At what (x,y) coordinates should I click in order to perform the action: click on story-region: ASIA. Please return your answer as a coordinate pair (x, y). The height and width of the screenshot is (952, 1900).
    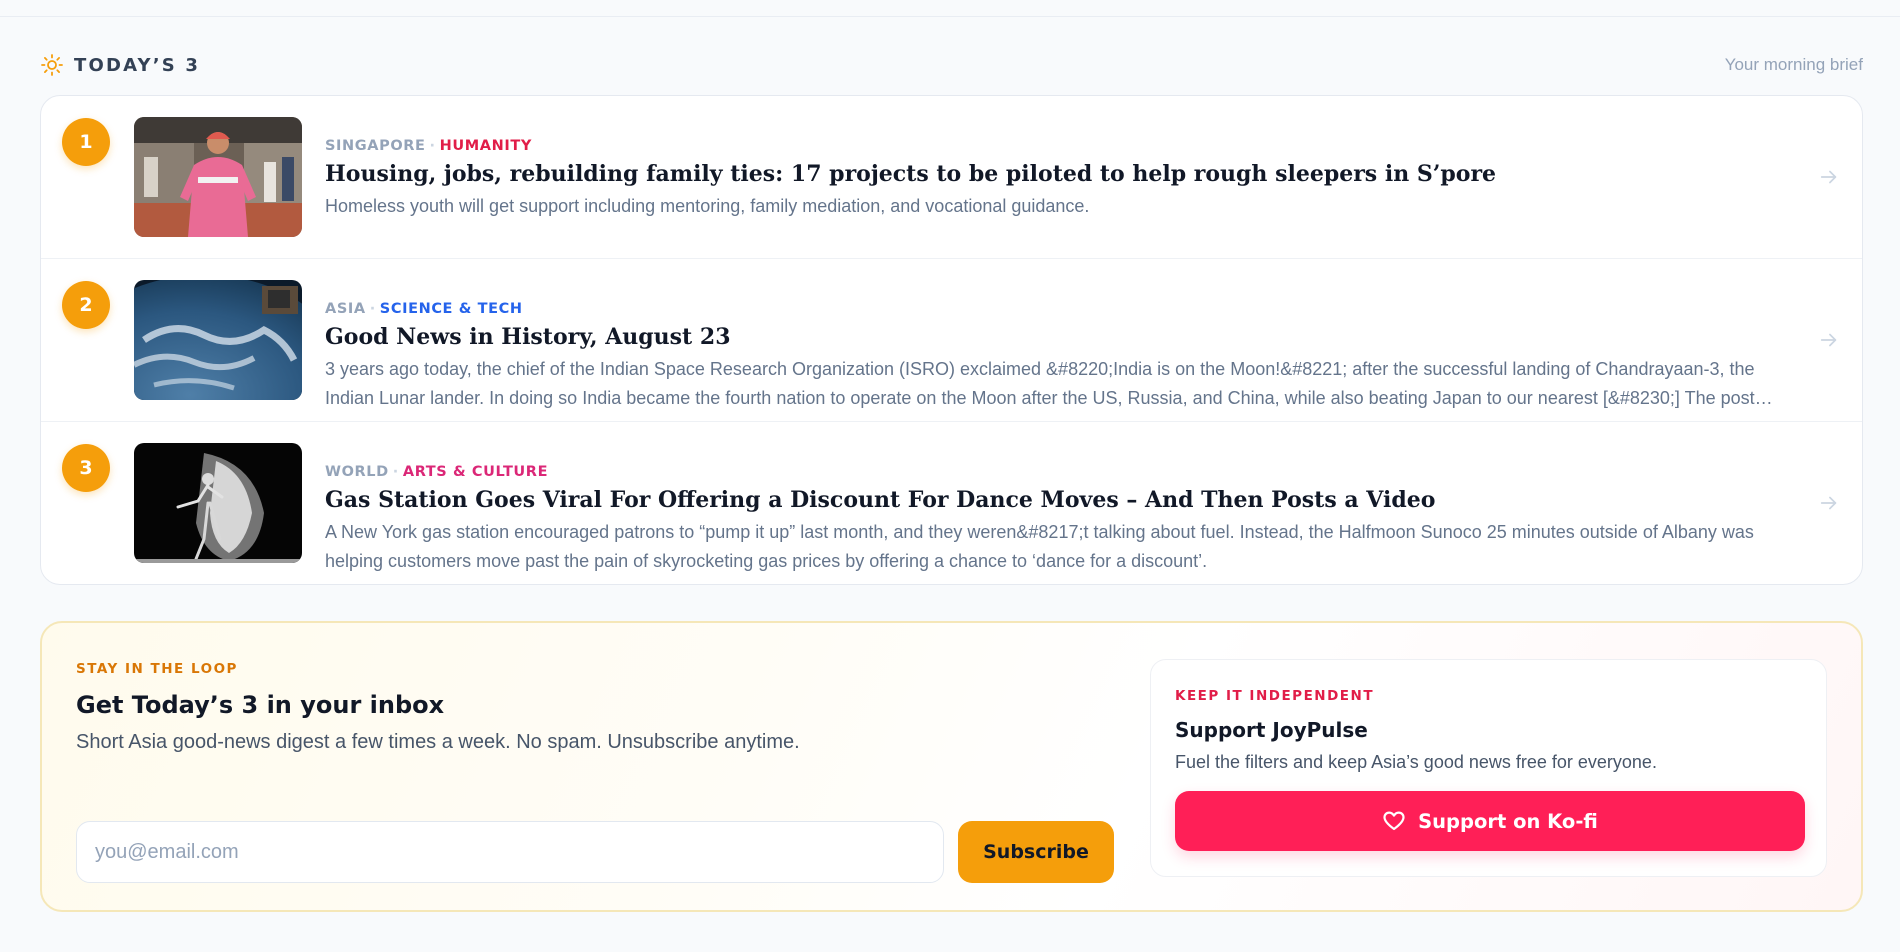
    Looking at the image, I should click on (345, 309).